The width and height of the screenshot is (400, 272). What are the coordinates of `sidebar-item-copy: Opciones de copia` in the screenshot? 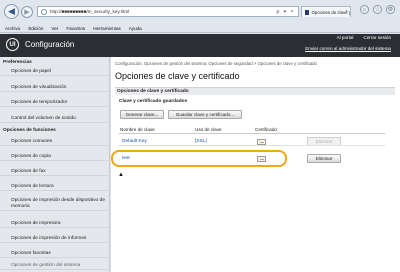 It's located at (55, 157).